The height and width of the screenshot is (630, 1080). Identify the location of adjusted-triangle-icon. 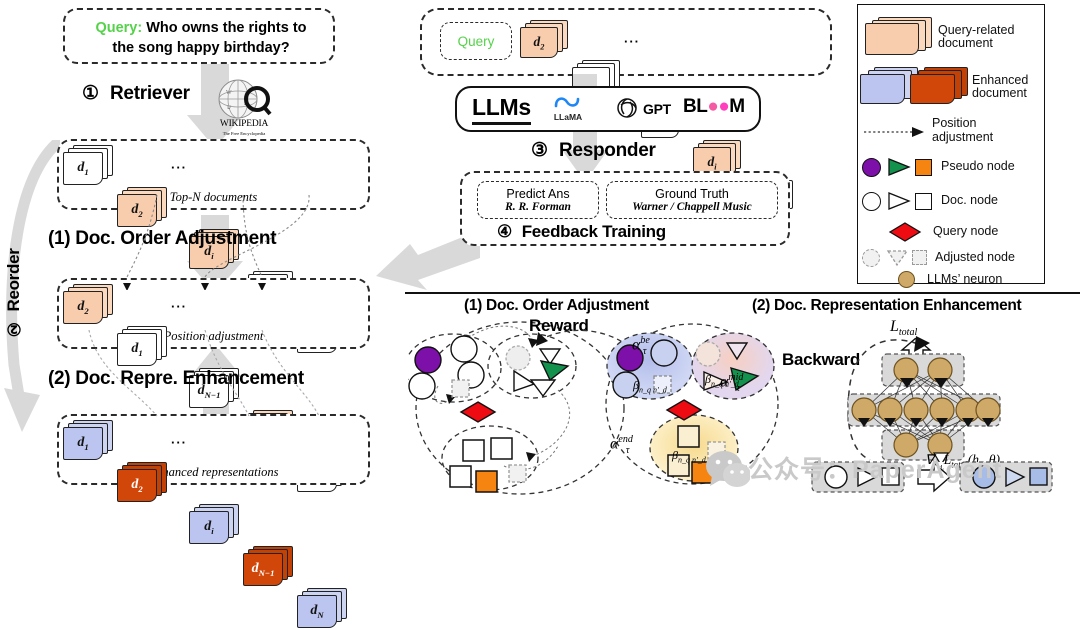
(897, 258).